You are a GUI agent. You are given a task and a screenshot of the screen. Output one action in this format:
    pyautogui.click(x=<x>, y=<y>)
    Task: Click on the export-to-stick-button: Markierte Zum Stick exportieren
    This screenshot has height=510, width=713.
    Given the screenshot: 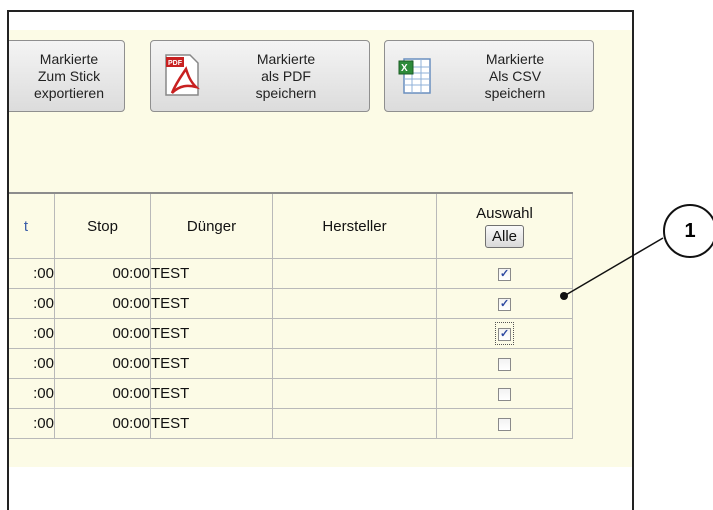 What is the action you would take?
    pyautogui.click(x=67, y=76)
    